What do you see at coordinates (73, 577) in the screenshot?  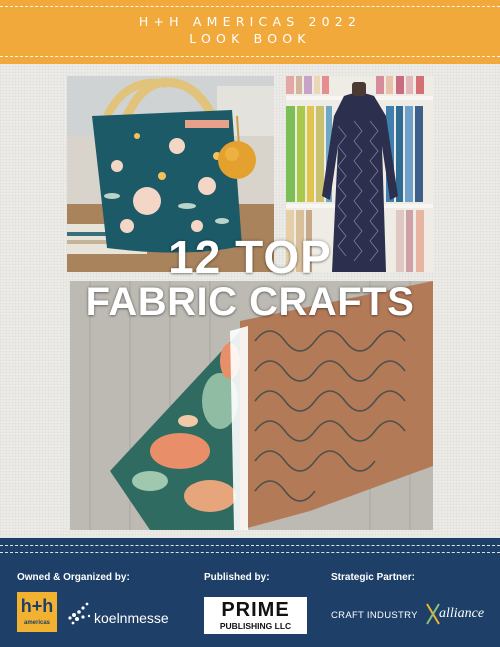 I see `owned-organized-label: Owned & Organized by:` at bounding box center [73, 577].